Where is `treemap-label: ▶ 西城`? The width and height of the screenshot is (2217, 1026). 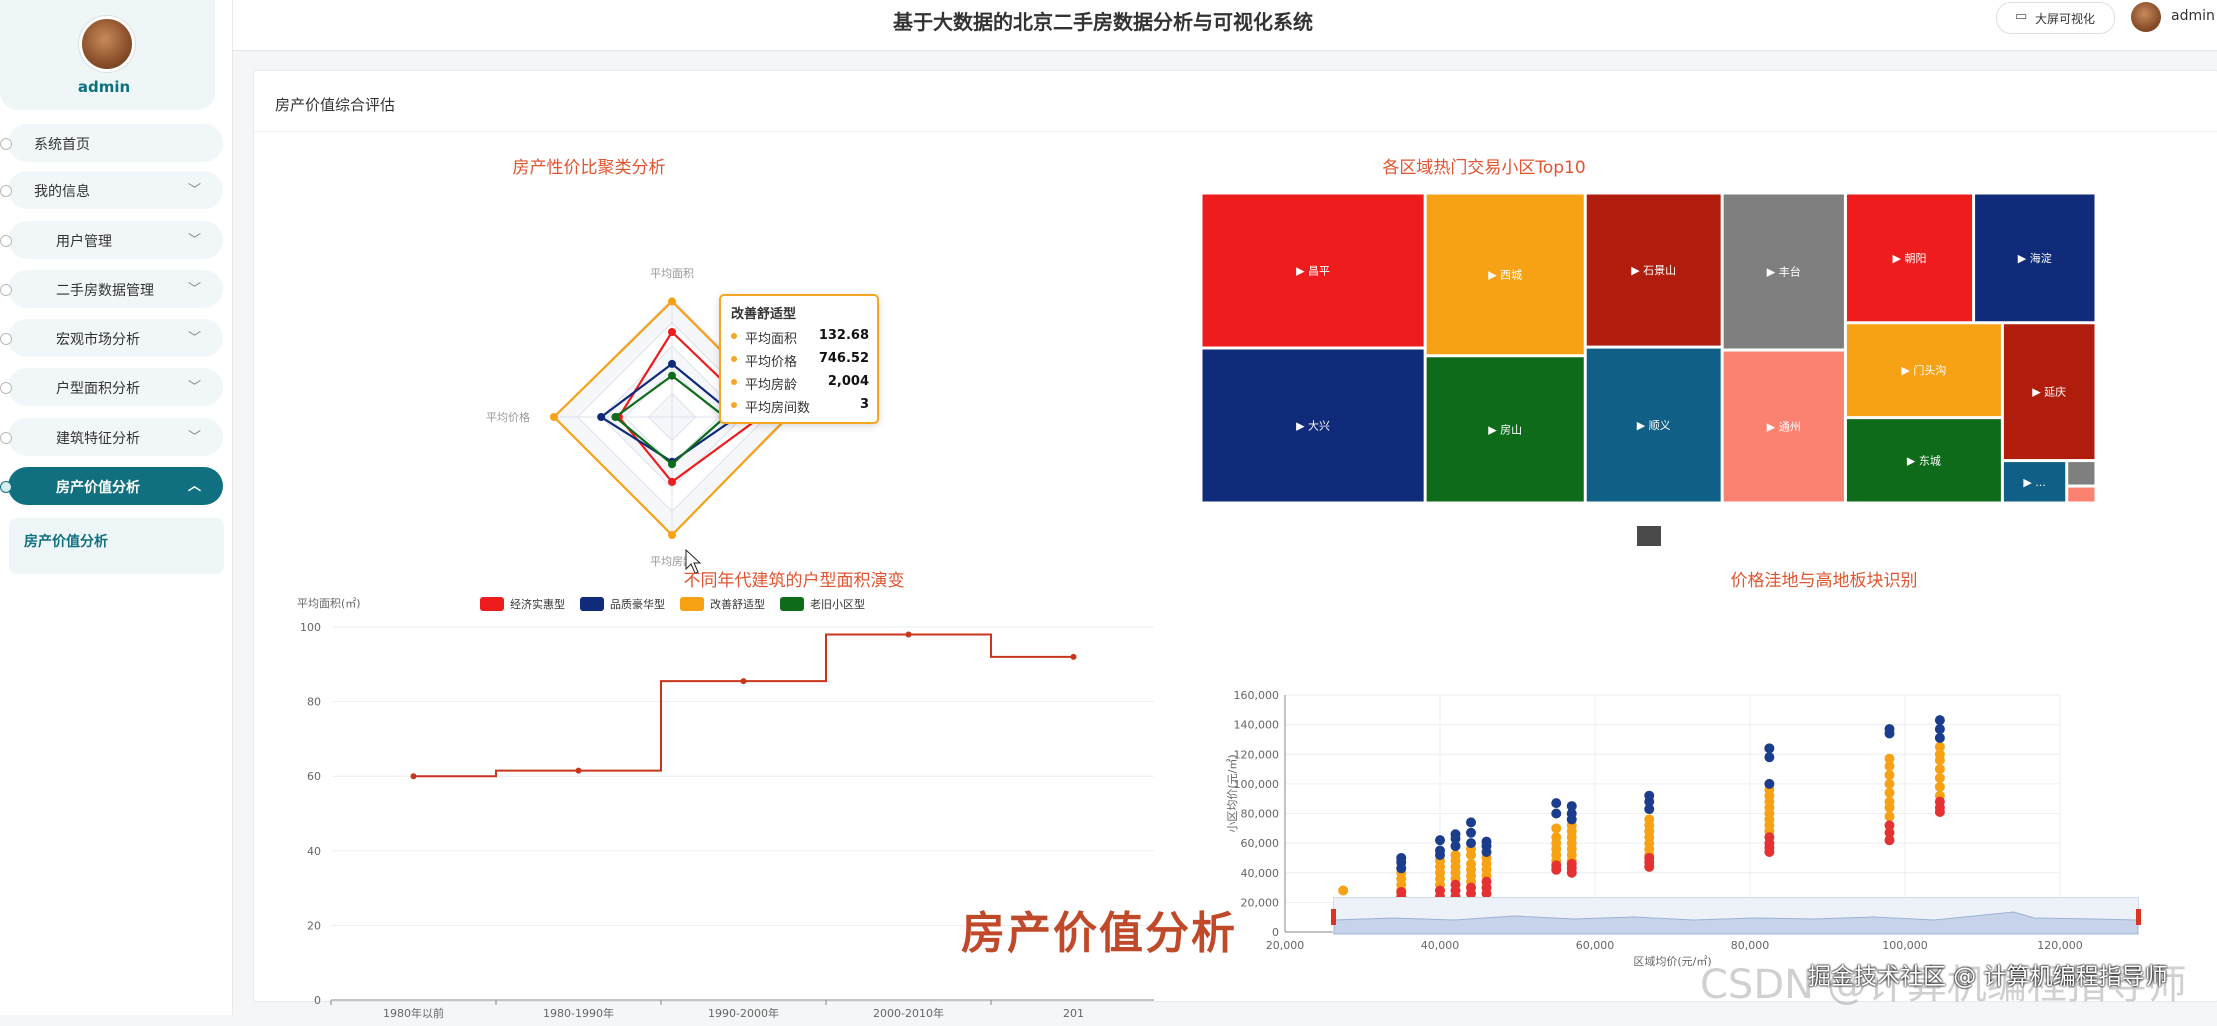
treemap-label: ▶ 西城 is located at coordinates (1505, 274).